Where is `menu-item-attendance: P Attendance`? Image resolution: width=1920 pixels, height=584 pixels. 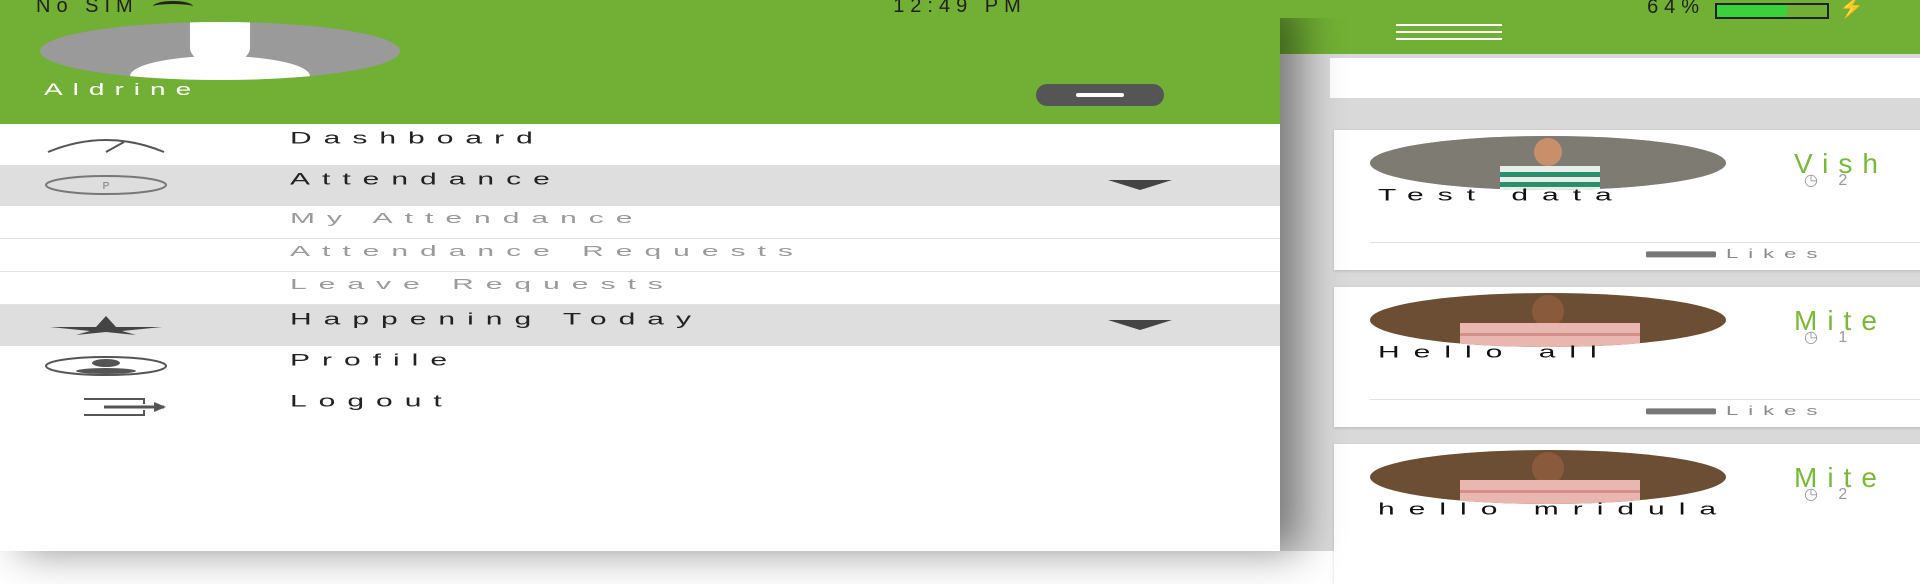
menu-item-attendance: P Attendance is located at coordinates (640, 185).